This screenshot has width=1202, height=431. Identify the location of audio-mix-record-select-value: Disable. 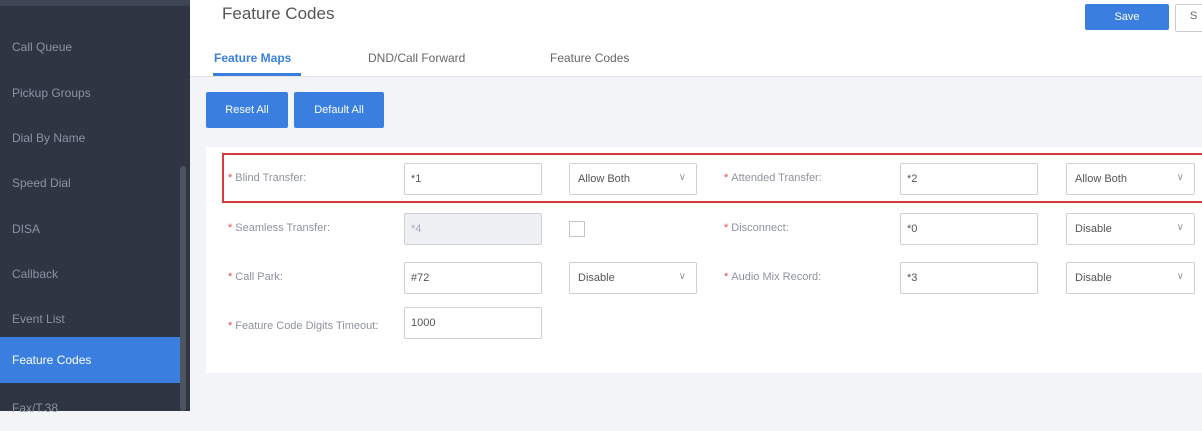
(1093, 278).